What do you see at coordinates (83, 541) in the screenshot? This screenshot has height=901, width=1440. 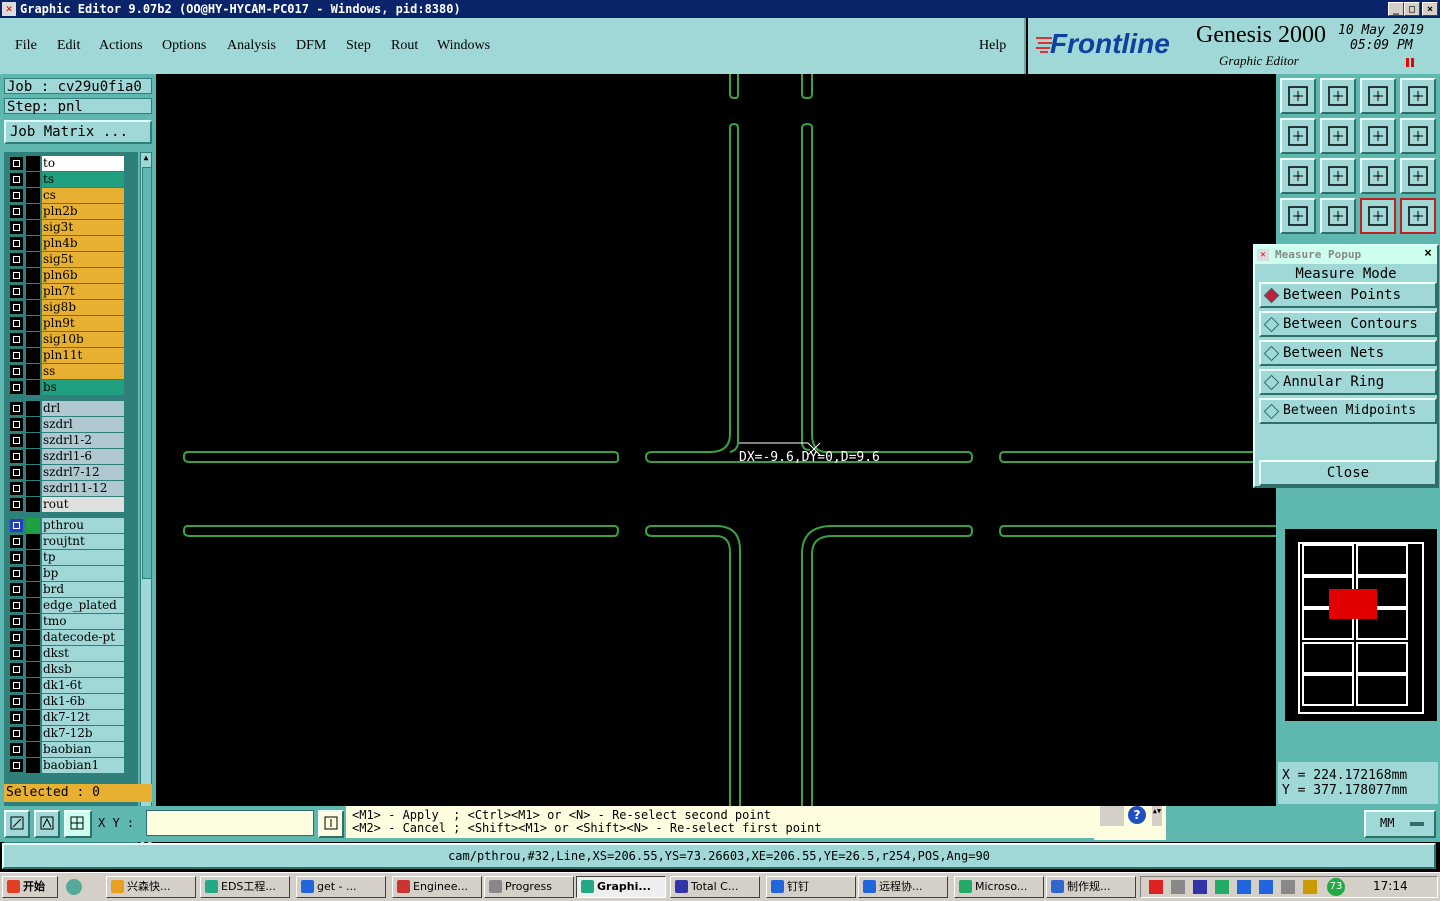 I see `layer-name: roujtnt` at bounding box center [83, 541].